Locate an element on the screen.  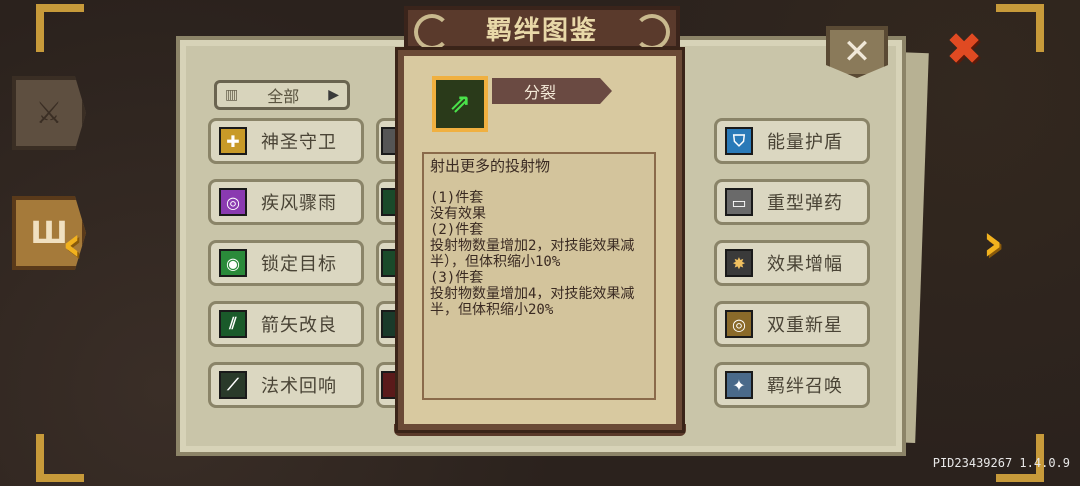
target-icon: ◉ is located at coordinates (233, 263).